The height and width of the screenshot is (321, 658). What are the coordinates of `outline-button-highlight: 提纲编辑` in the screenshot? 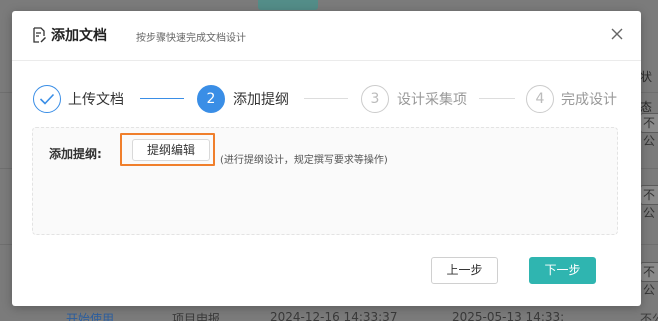 It's located at (167, 149).